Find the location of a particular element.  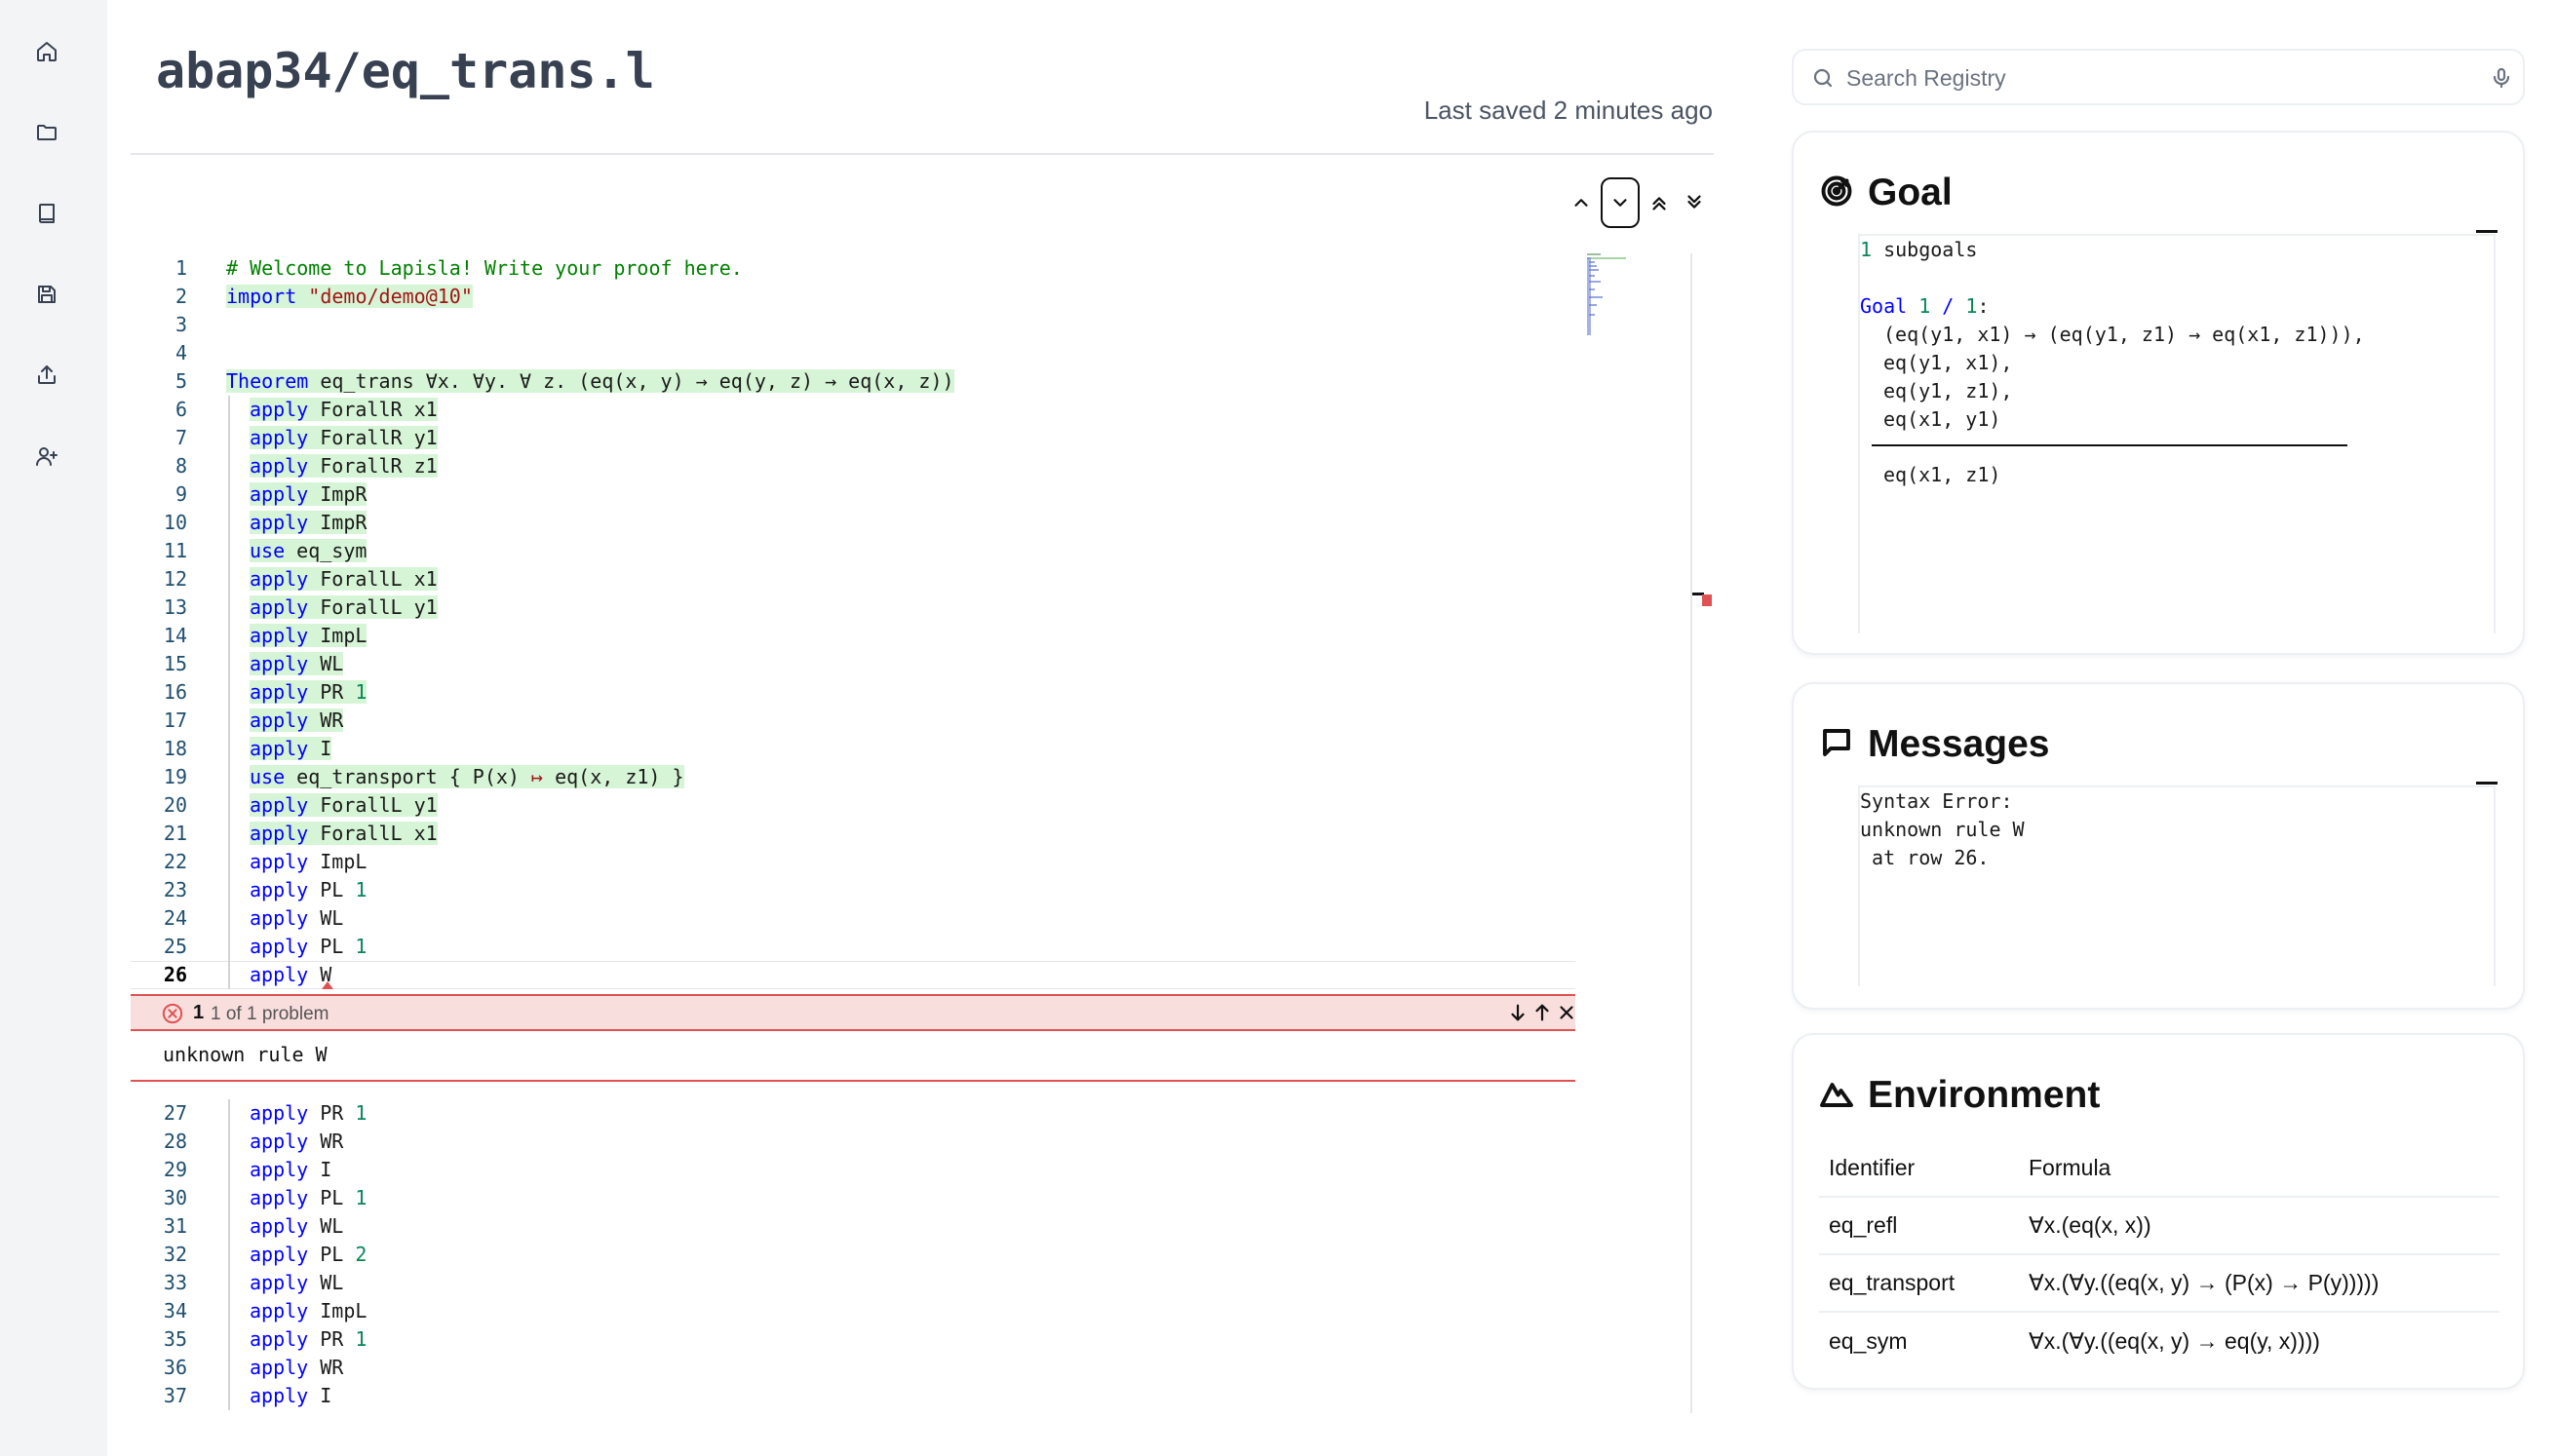

code-line: 12 apply ForallL x1 is located at coordinates (852, 579).